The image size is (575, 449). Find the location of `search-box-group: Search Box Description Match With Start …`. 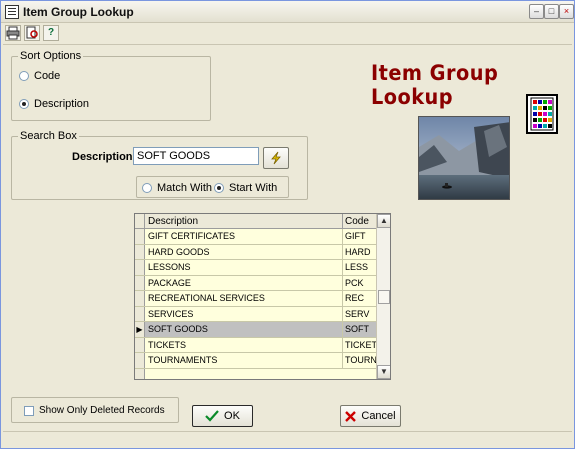

search-box-group: Search Box Description Match With Start … is located at coordinates (159, 165).